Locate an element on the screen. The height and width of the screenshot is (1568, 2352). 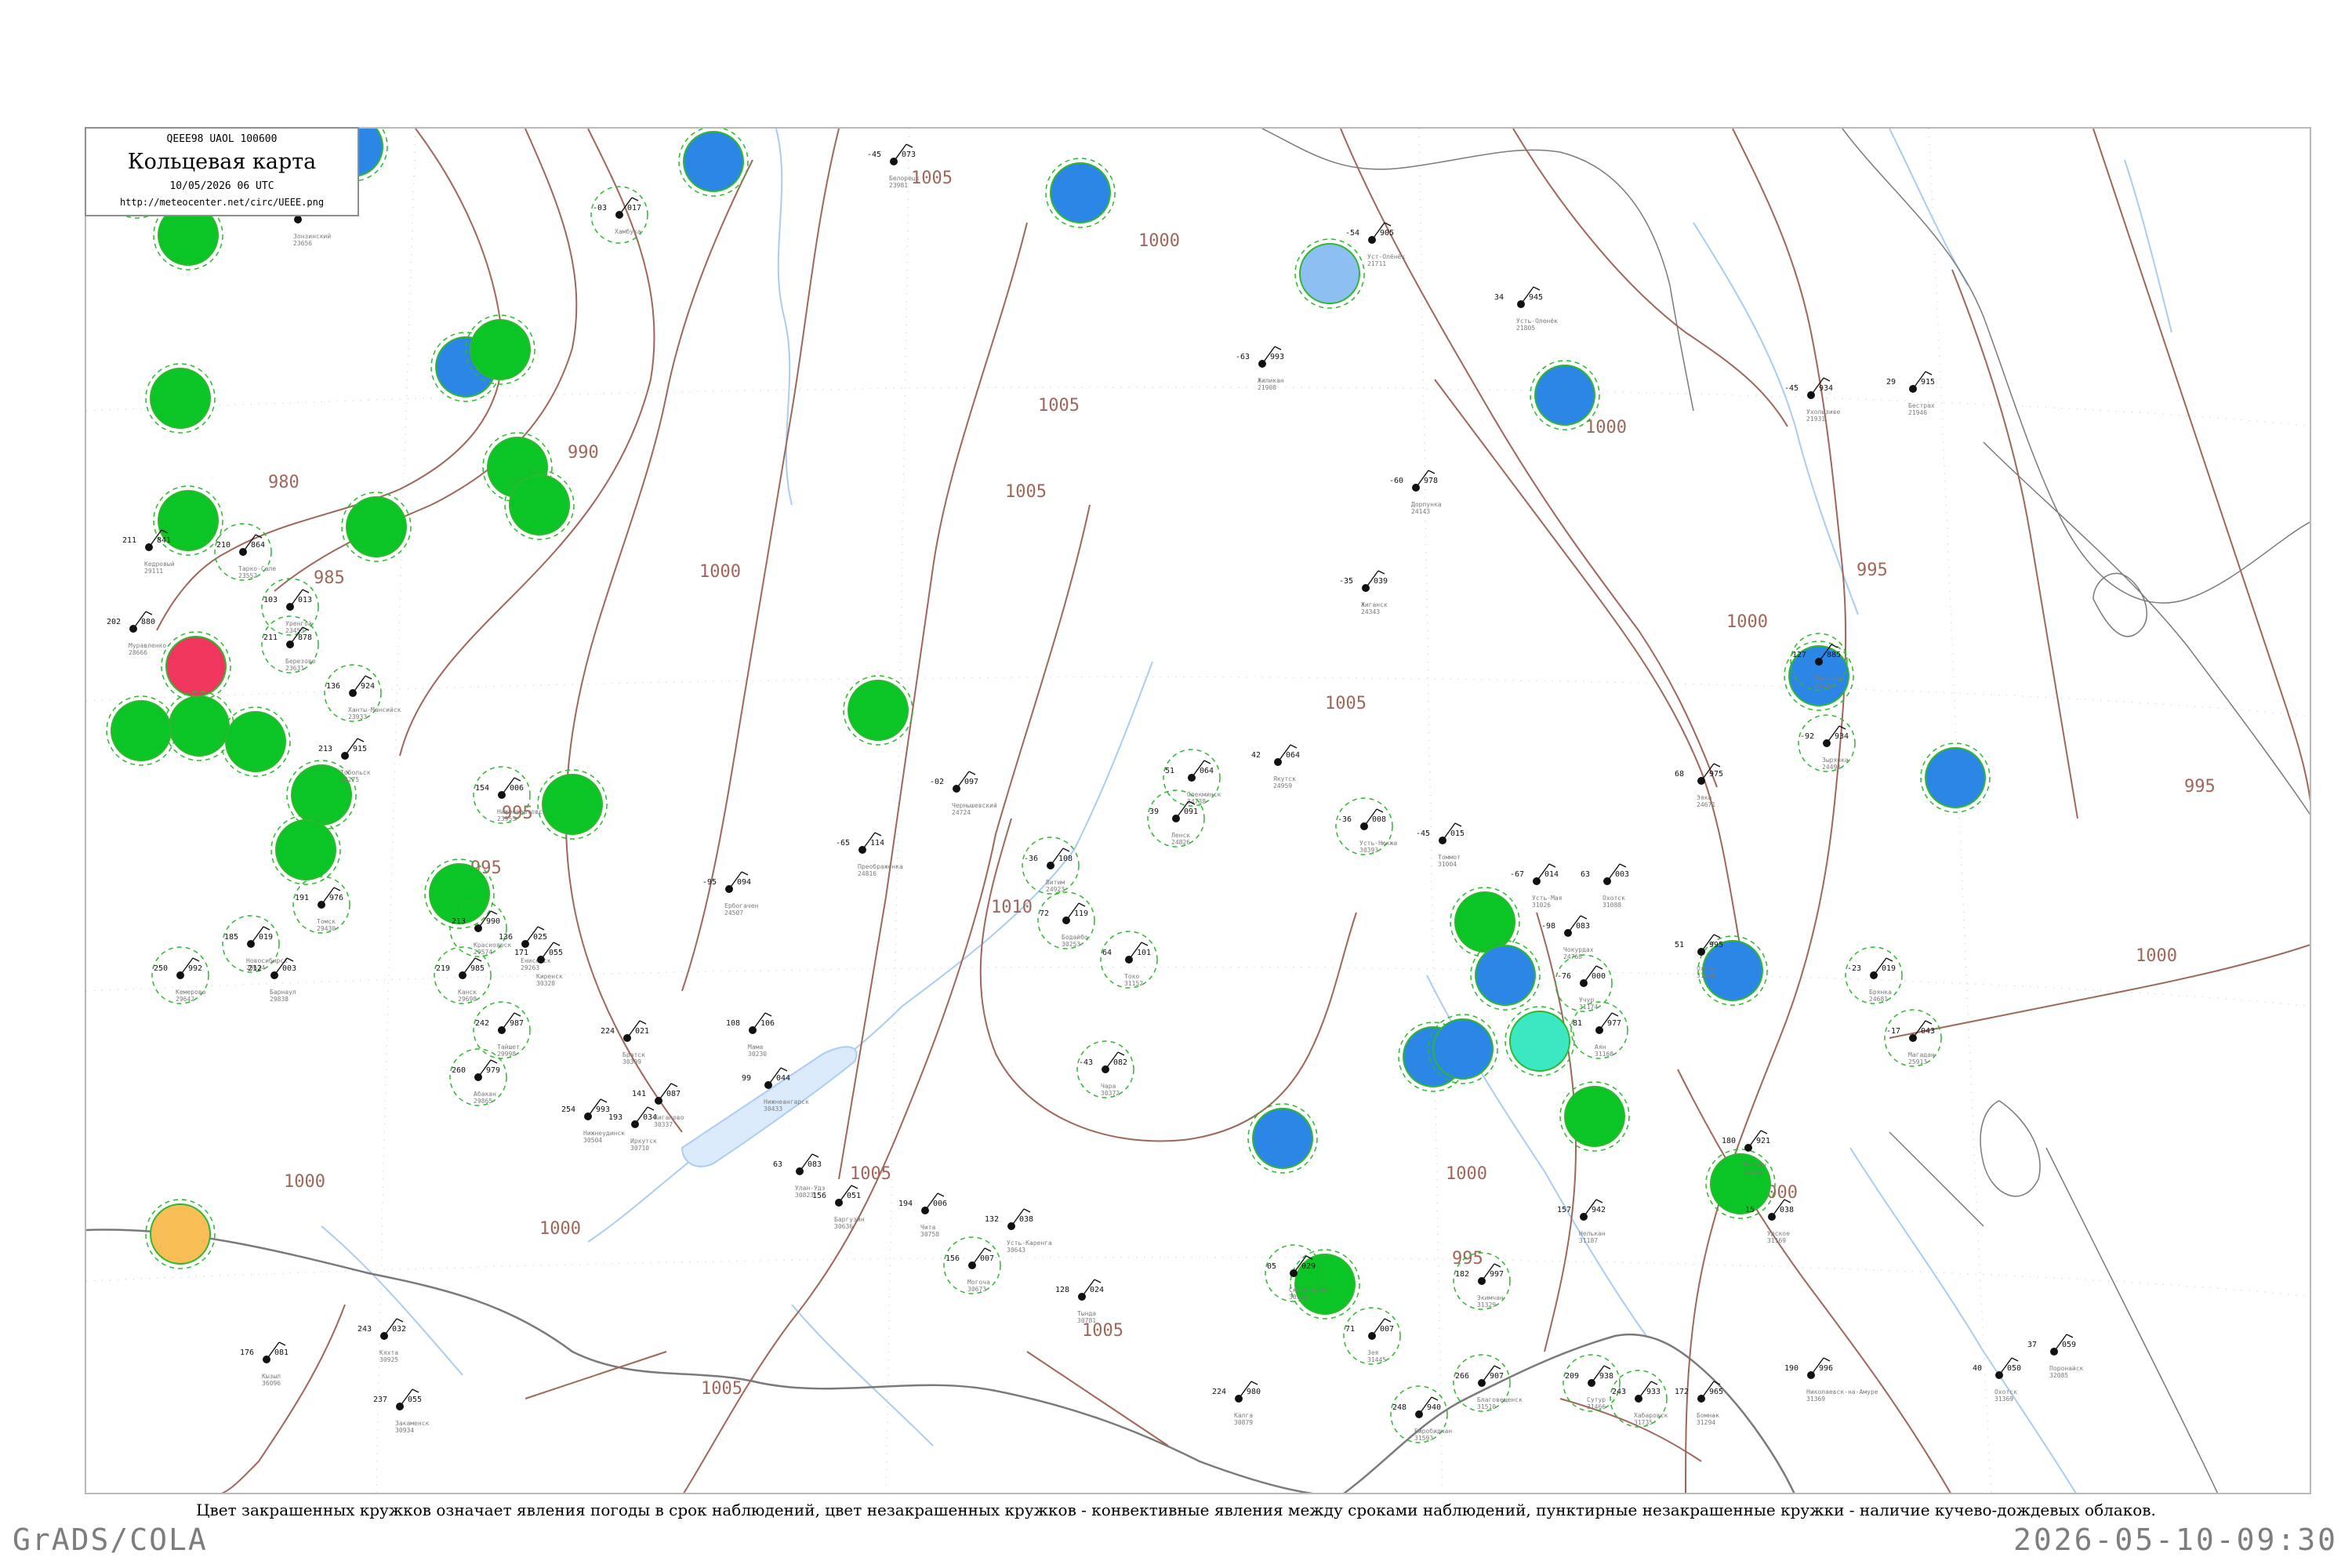
station-name: Дорпунка is located at coordinates (1426, 504).